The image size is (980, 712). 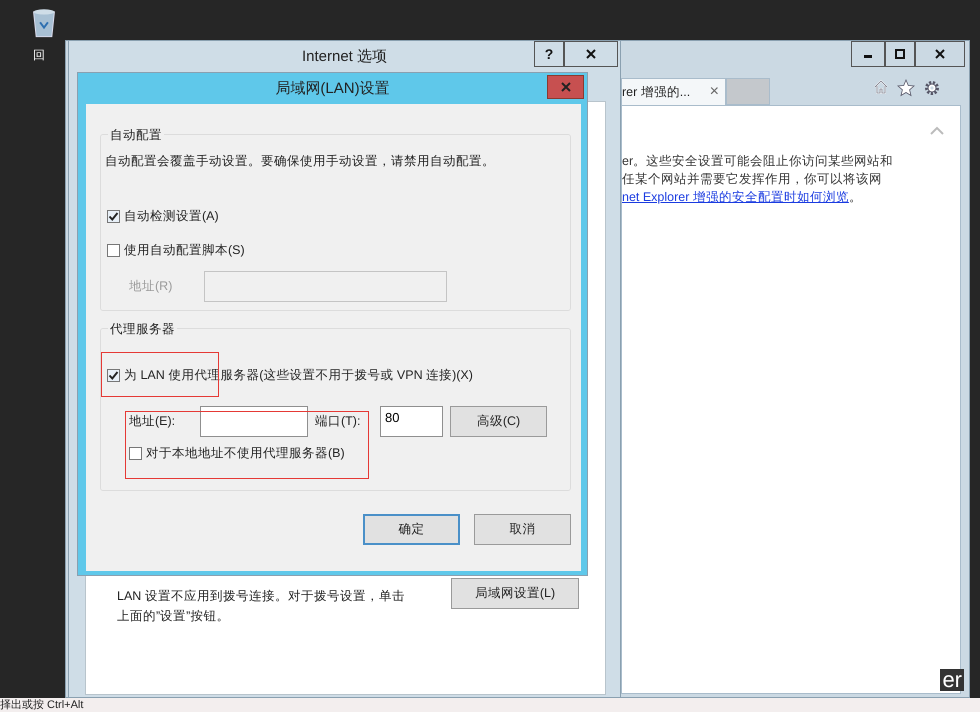 I want to click on icon-label: 回, so click(x=39, y=55).